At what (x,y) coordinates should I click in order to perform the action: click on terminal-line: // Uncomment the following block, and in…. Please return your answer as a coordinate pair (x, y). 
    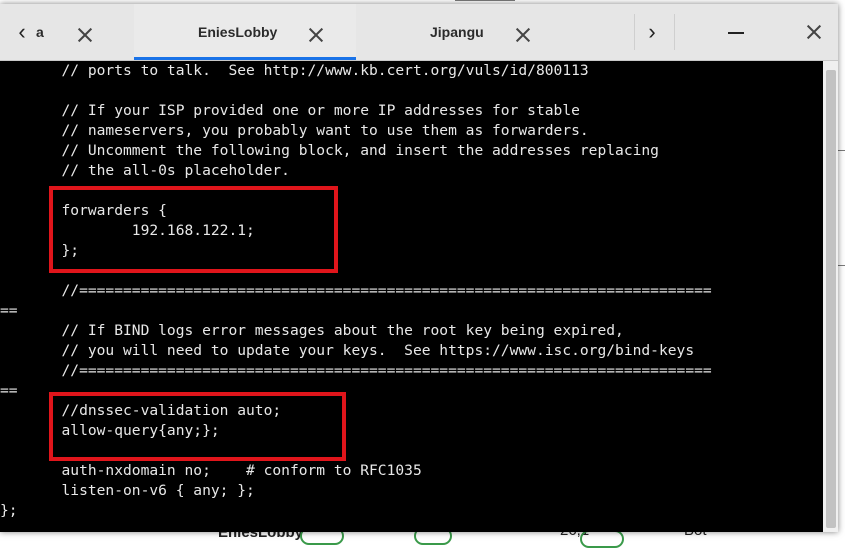
    Looking at the image, I should click on (329, 150).